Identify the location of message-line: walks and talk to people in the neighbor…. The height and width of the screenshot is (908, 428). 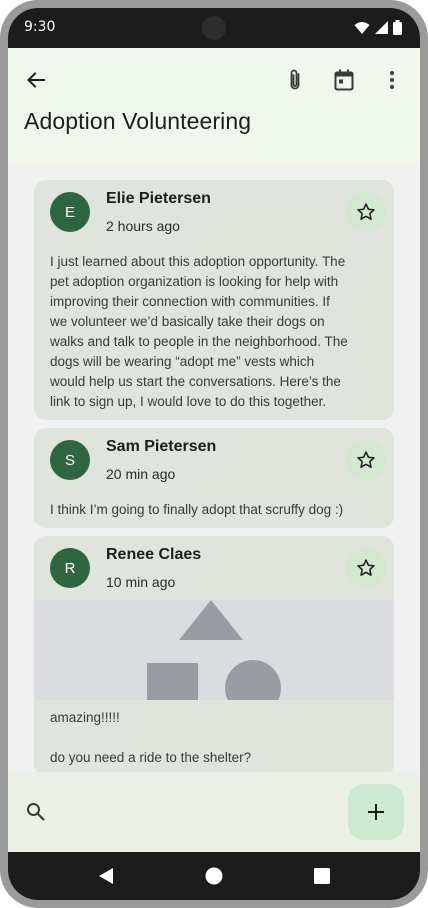
(199, 341).